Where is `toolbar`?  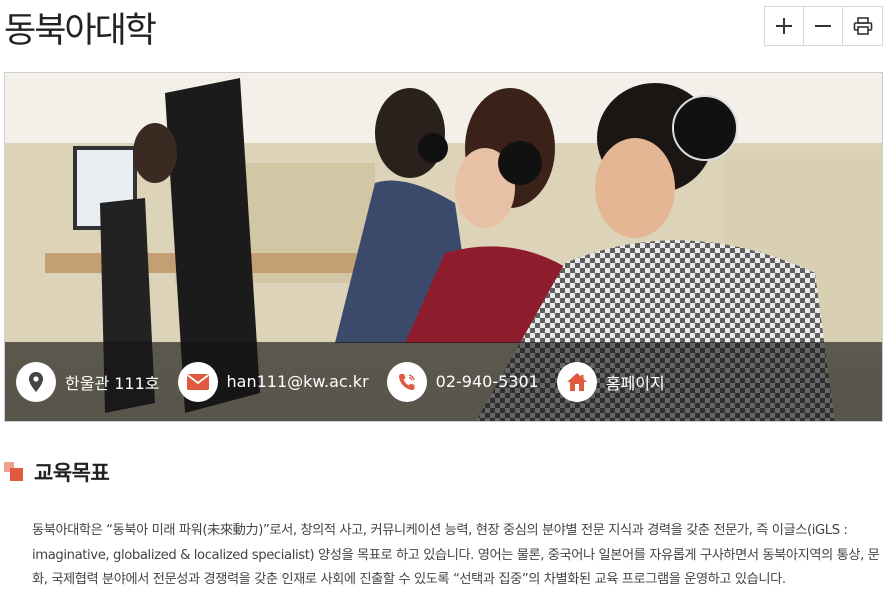
toolbar is located at coordinates (823, 26).